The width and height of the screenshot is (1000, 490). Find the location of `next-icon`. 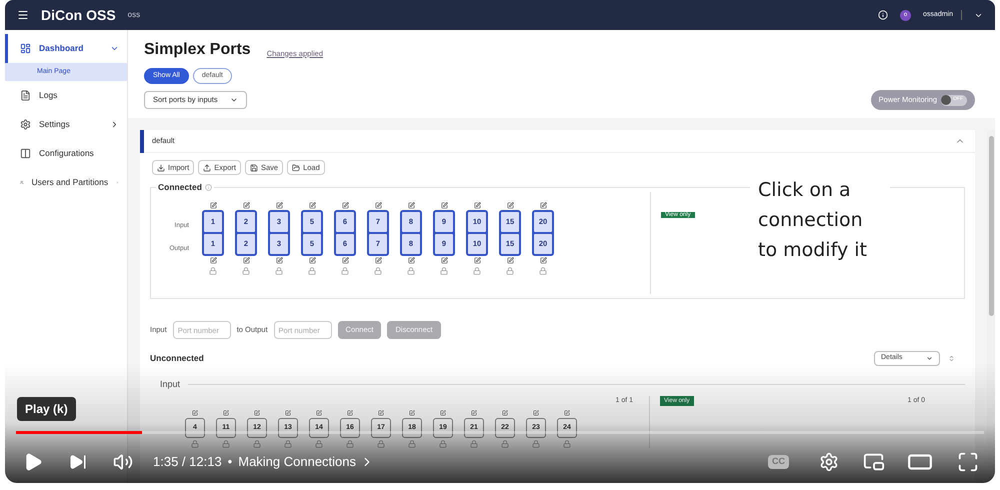

next-icon is located at coordinates (78, 462).